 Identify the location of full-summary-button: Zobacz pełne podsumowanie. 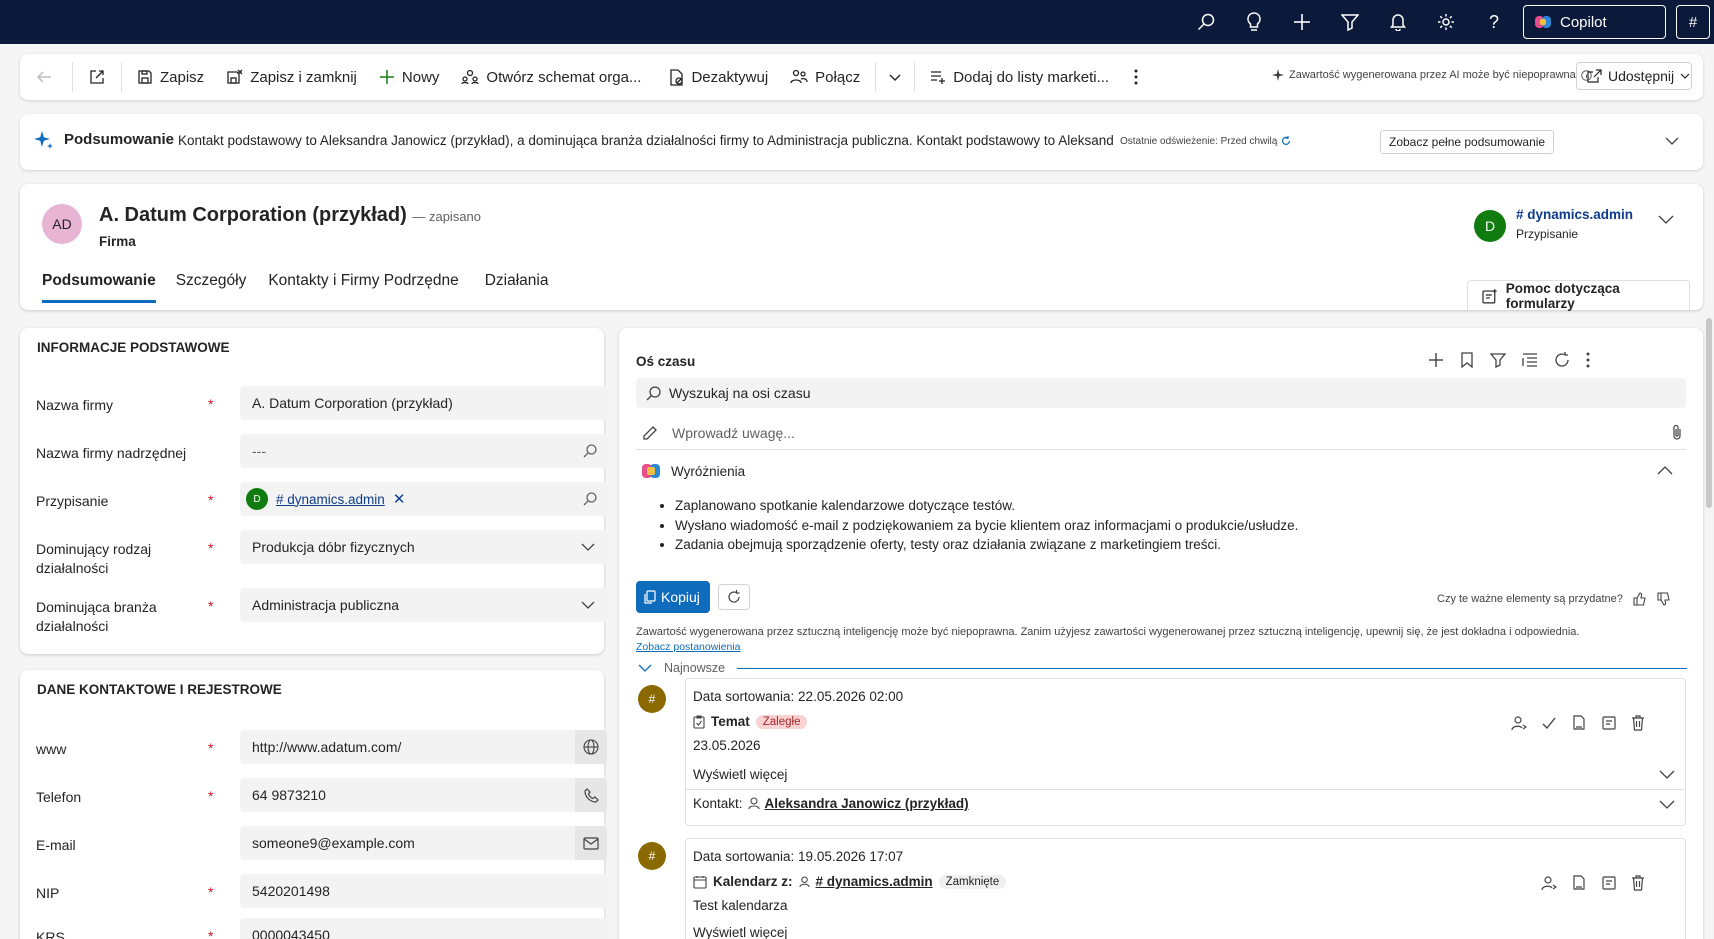
(1467, 142).